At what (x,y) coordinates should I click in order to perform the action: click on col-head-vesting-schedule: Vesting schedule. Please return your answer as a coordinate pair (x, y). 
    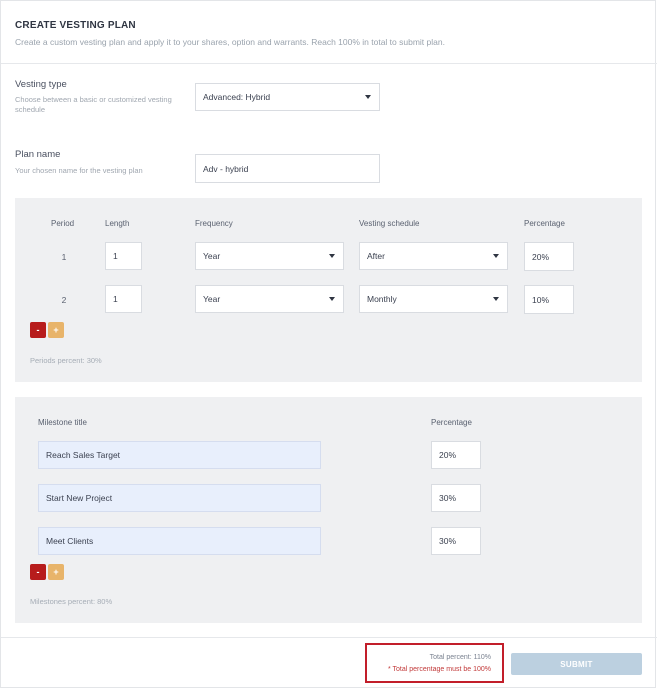
    Looking at the image, I should click on (389, 223).